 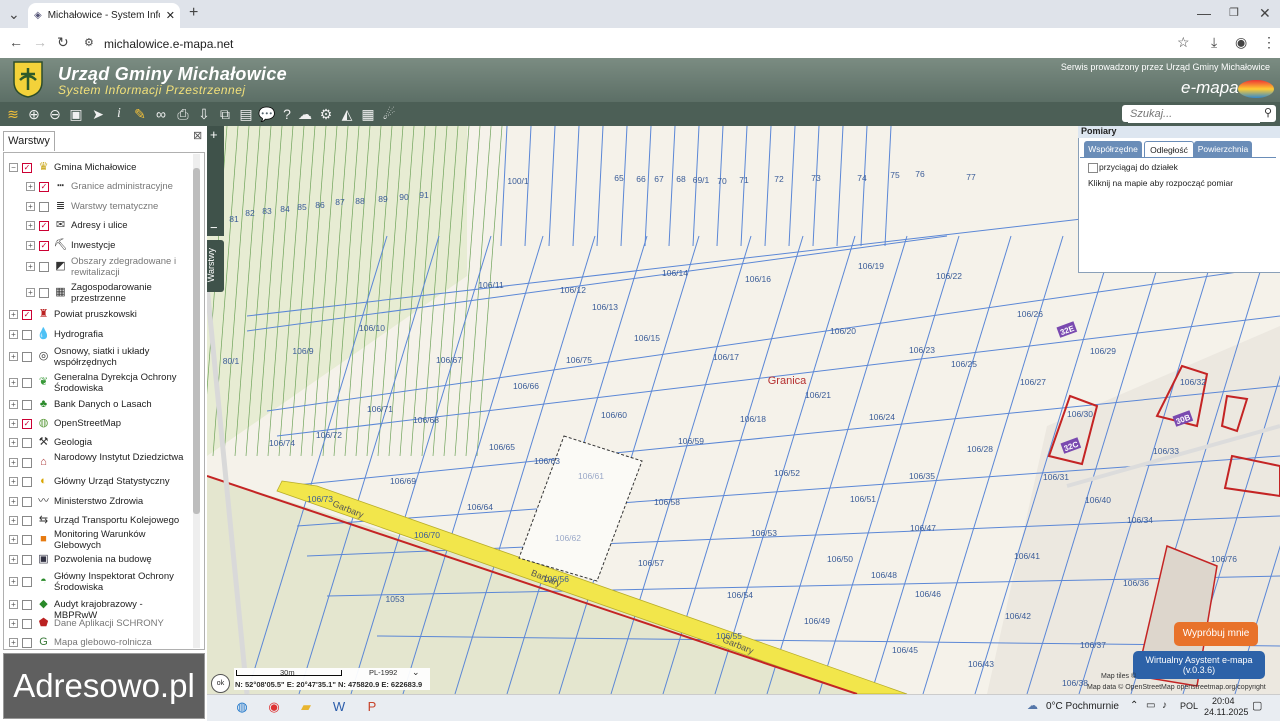 What do you see at coordinates (119, 442) in the screenshot?
I see `layer-label: Geologia` at bounding box center [119, 442].